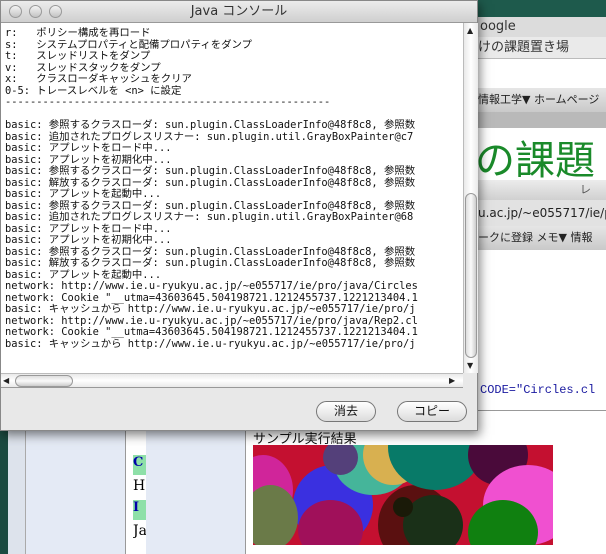 The image size is (606, 554). I want to click on scroll-right-arrow-icon: ▶, so click(452, 380).